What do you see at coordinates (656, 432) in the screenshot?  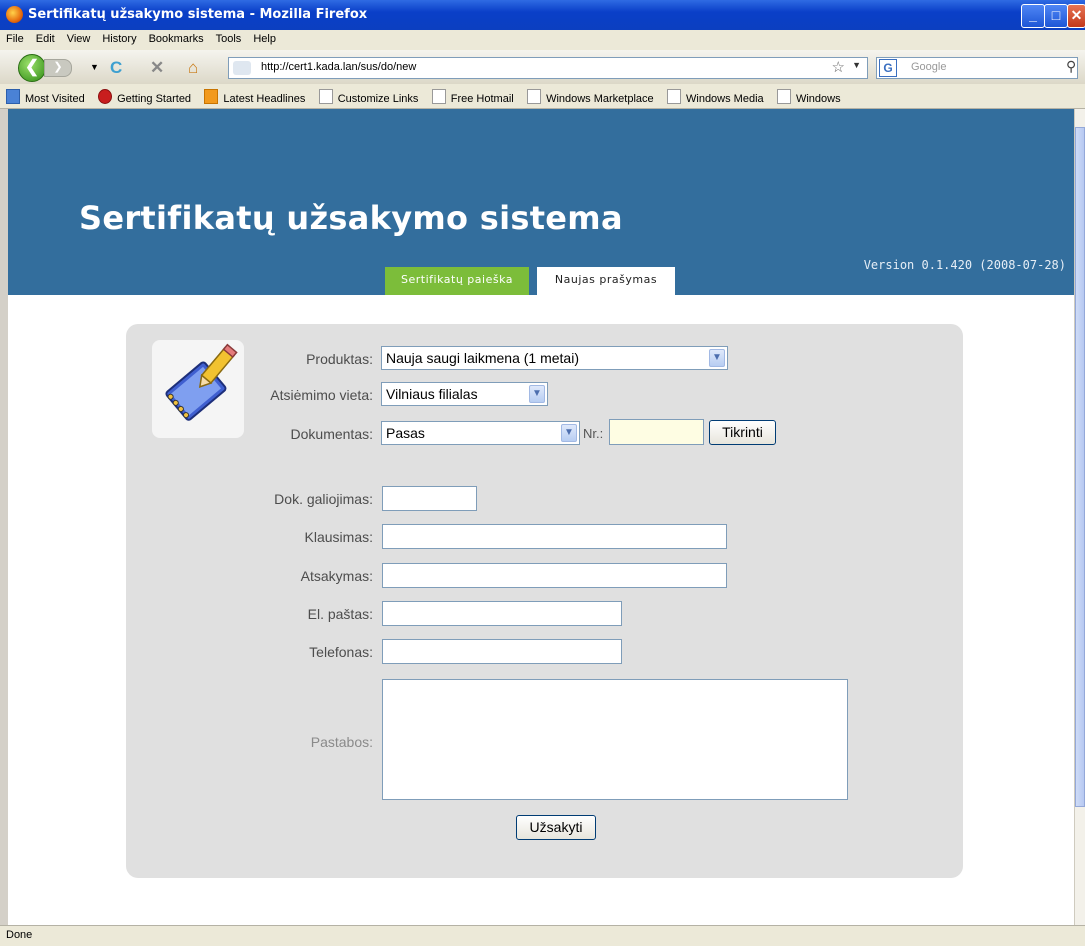 I see `nr-input` at bounding box center [656, 432].